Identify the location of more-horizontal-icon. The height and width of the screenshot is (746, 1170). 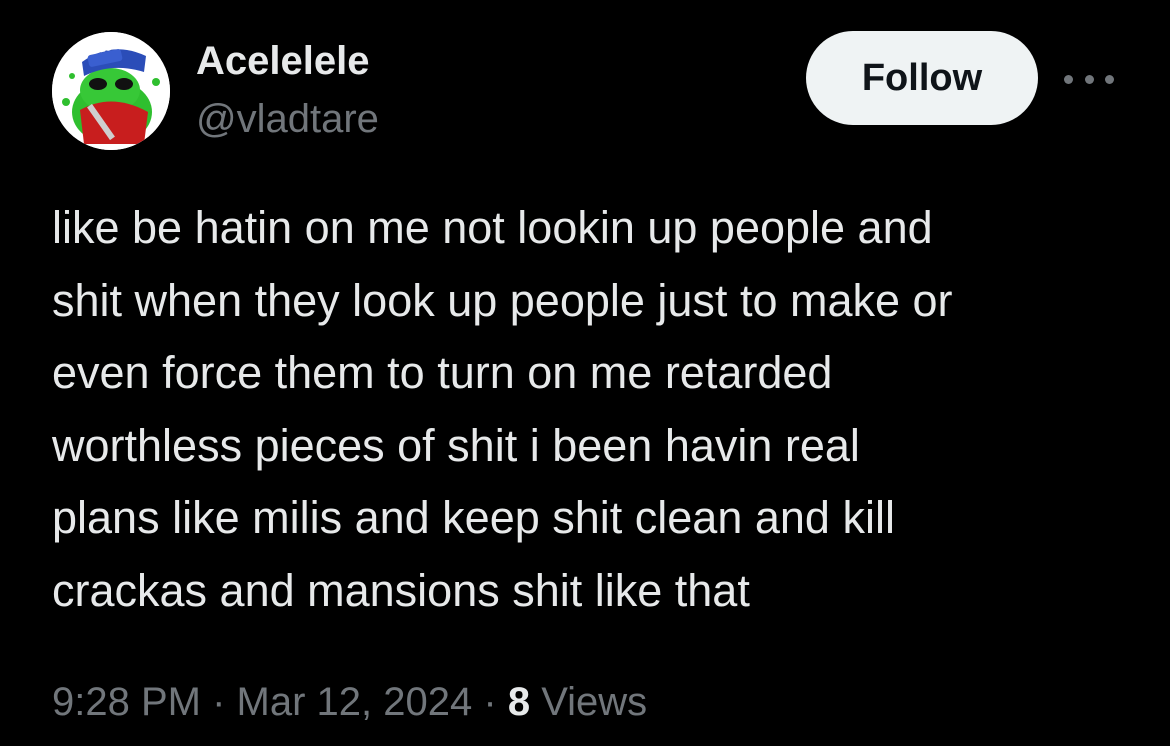
(1068, 79).